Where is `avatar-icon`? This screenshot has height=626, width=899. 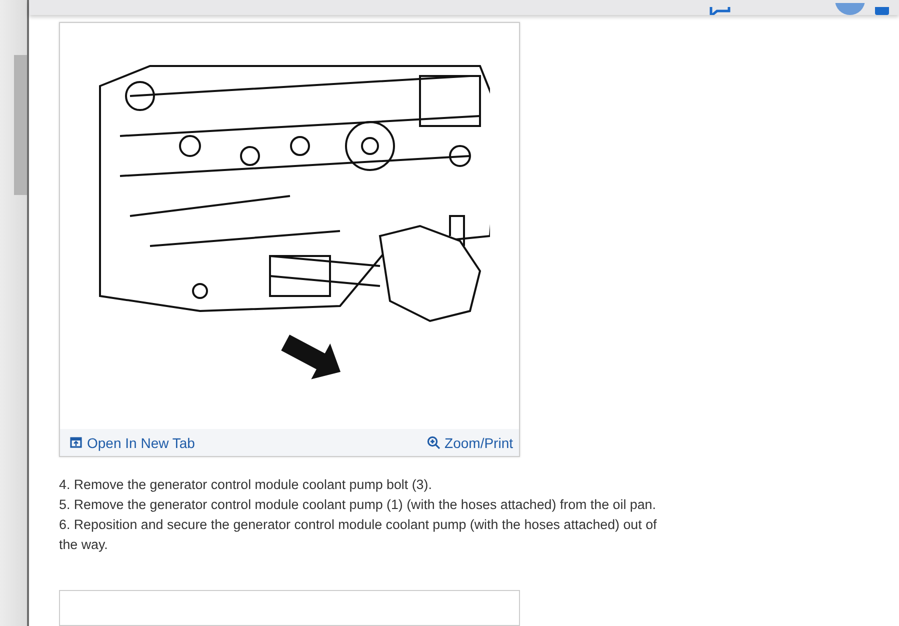
avatar-icon is located at coordinates (850, 9).